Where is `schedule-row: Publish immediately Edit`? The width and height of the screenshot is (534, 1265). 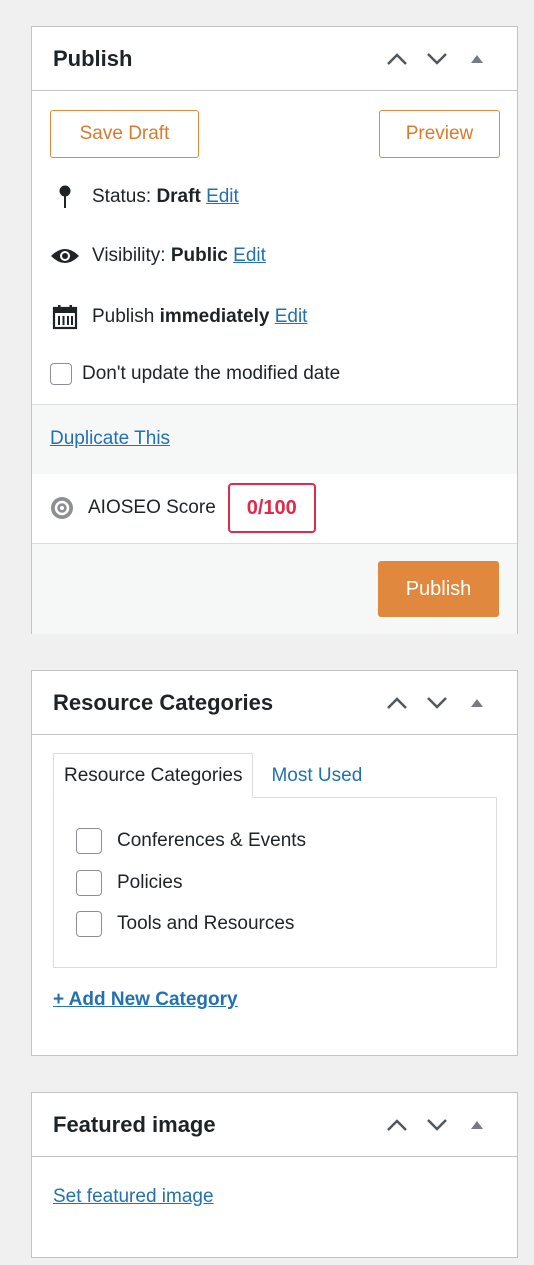 schedule-row: Publish immediately Edit is located at coordinates (178, 317).